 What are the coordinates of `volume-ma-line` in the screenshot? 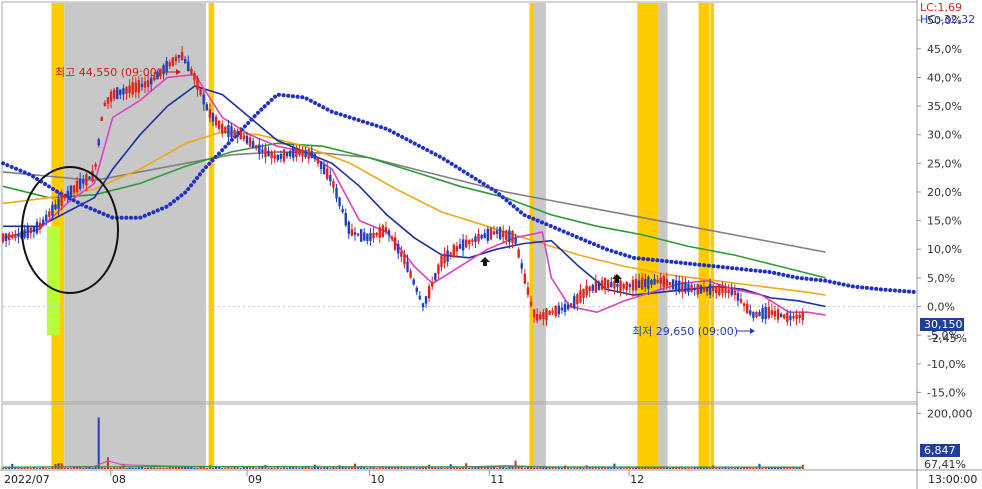 It's located at (402, 466).